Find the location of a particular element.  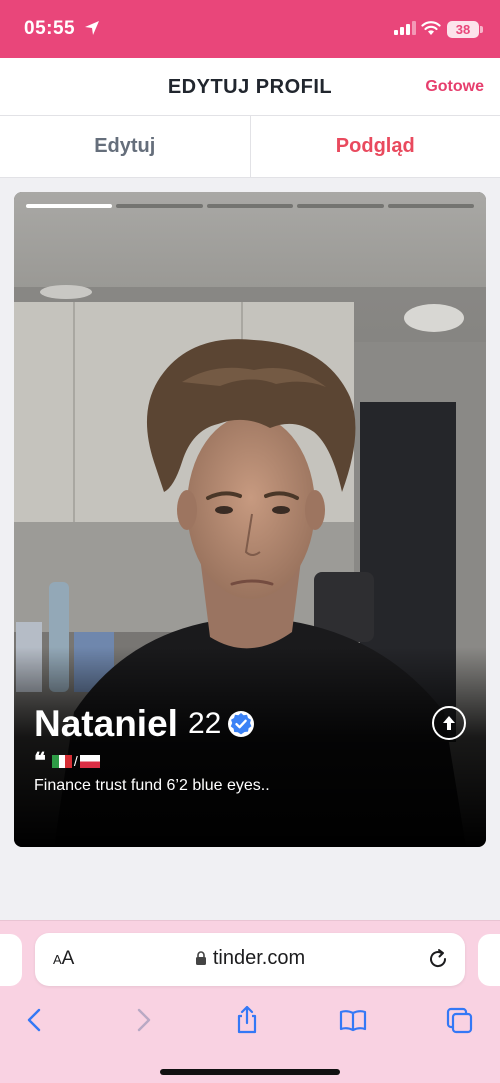

address-bar: AA tinder.com is located at coordinates (250, 959).